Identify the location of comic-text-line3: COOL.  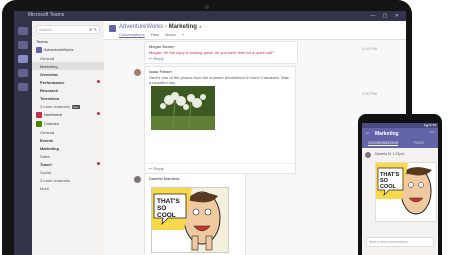
(166, 215).